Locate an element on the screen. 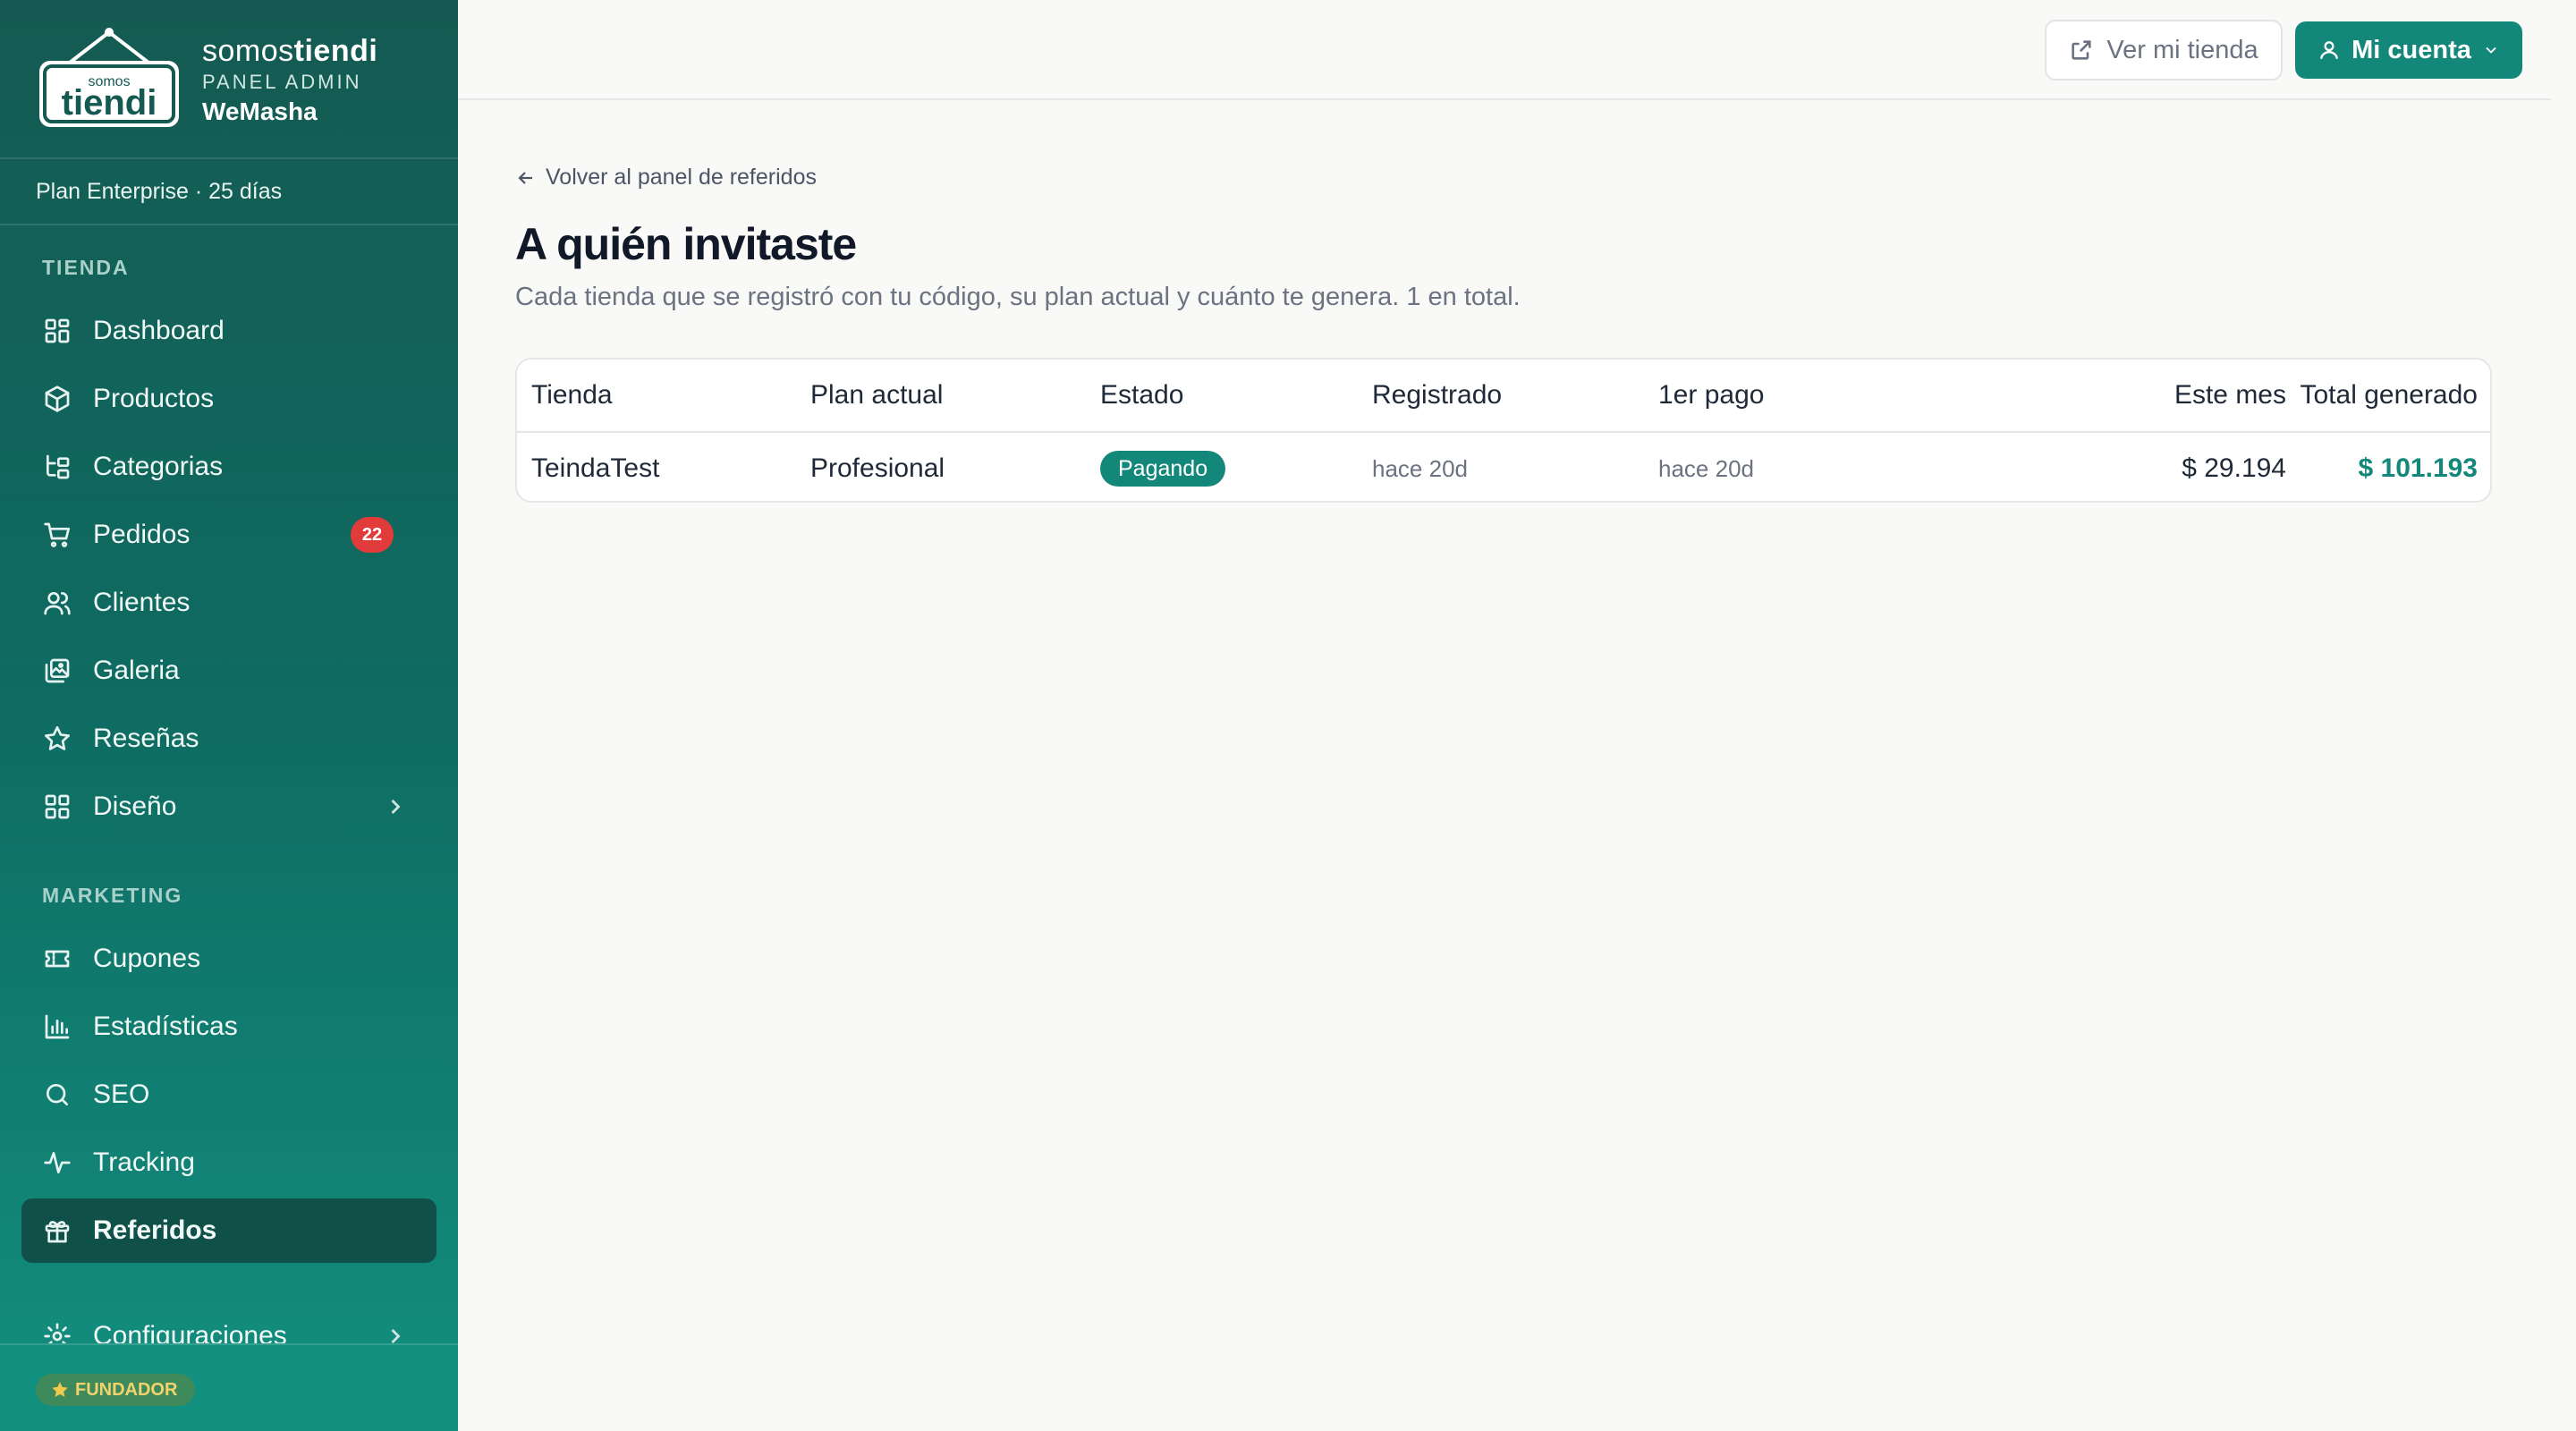 The width and height of the screenshot is (2576, 1431). gift-icon is located at coordinates (57, 1231).